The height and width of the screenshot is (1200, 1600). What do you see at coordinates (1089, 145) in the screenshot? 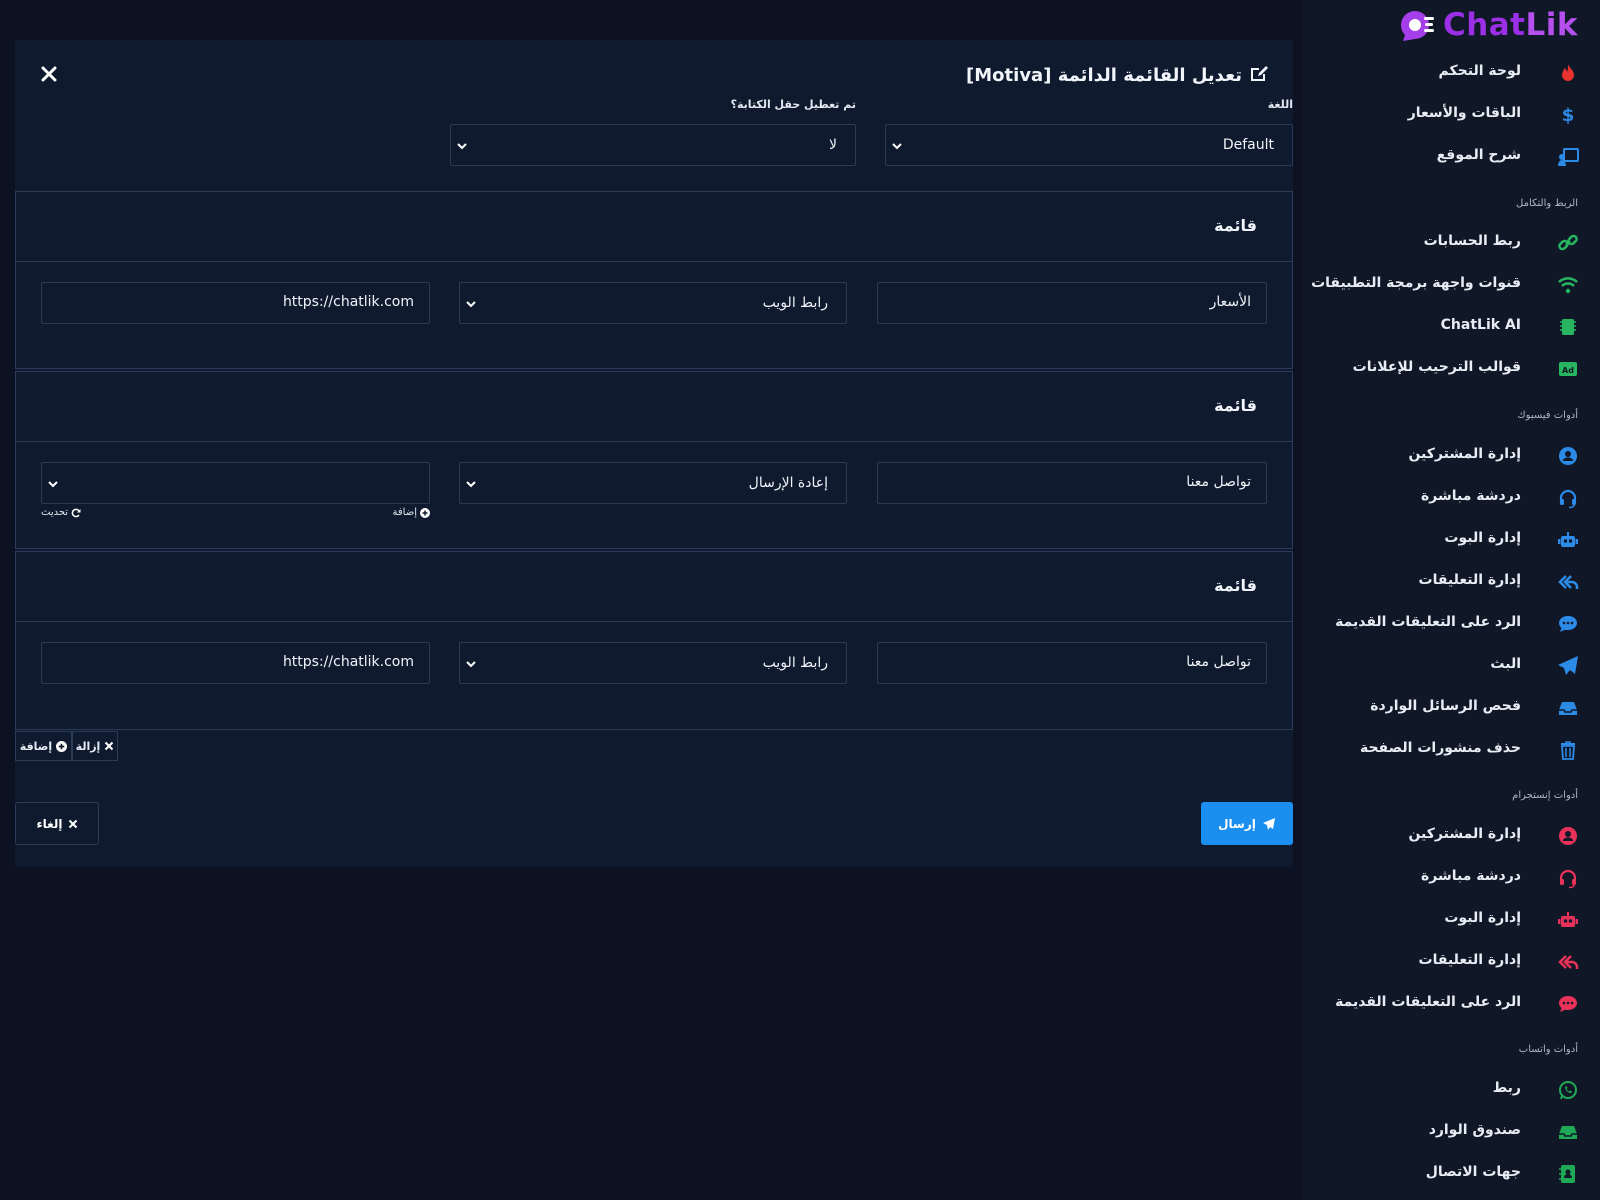
I see `language-select: Default` at bounding box center [1089, 145].